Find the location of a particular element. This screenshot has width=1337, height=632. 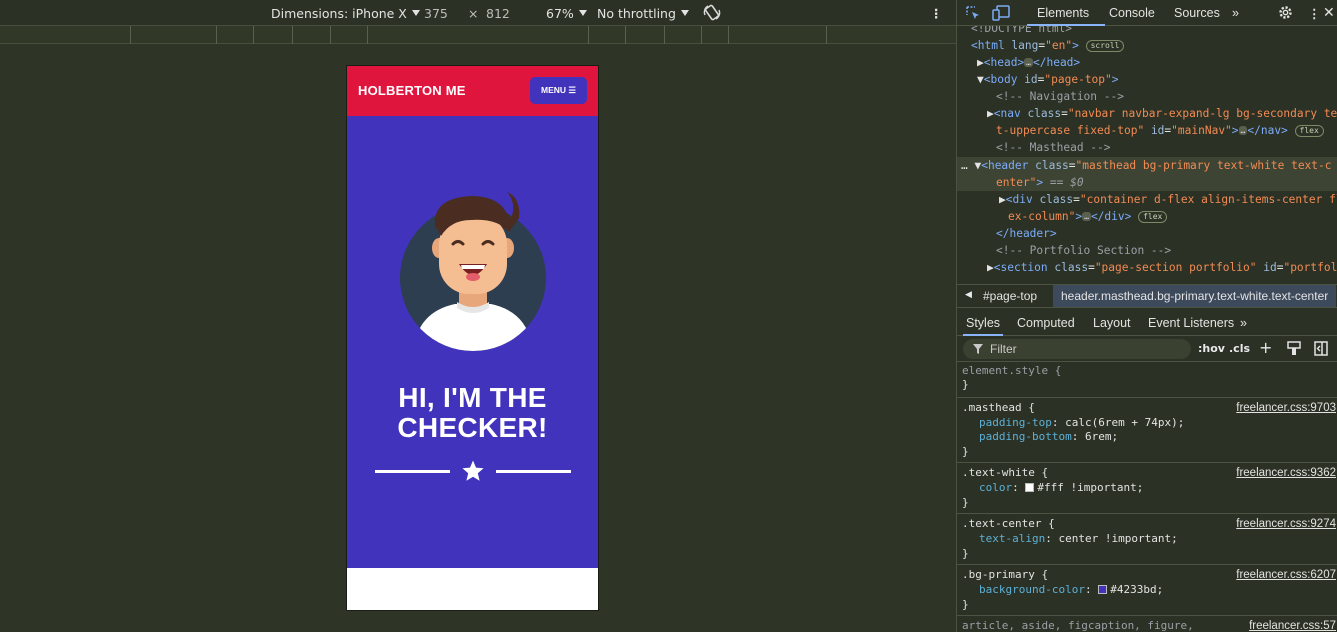

devtools-tabbar: Elements Console Sources » ⋮ ✕ is located at coordinates (1147, 13).